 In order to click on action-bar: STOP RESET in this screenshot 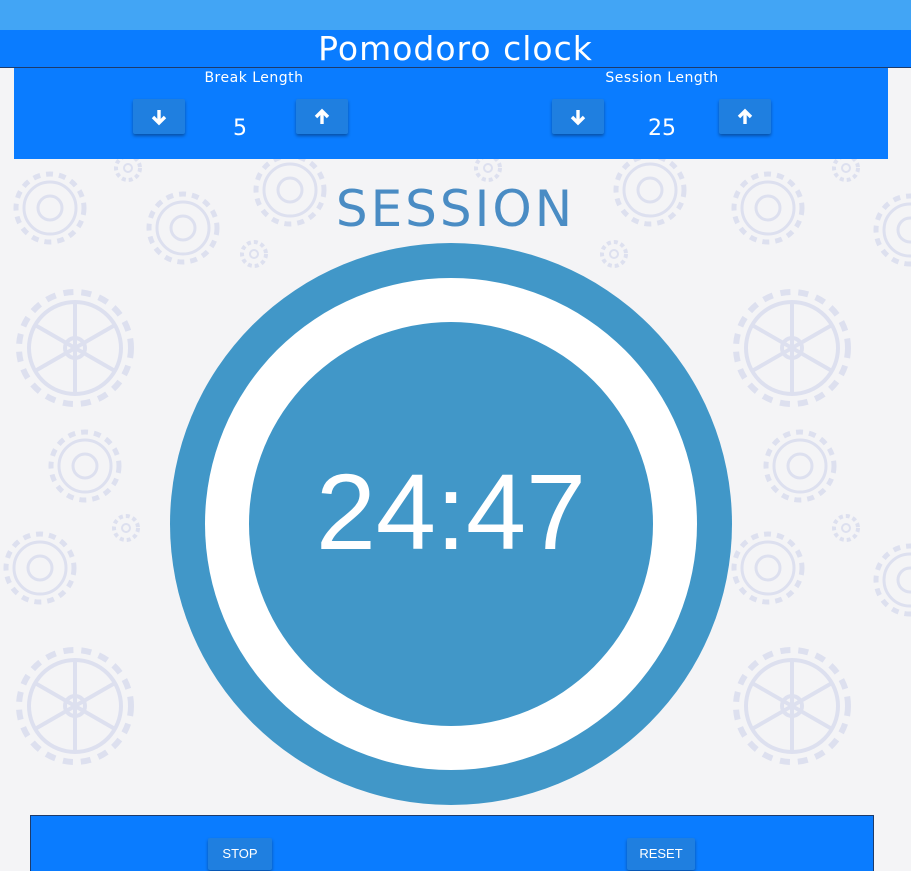, I will do `click(452, 843)`.